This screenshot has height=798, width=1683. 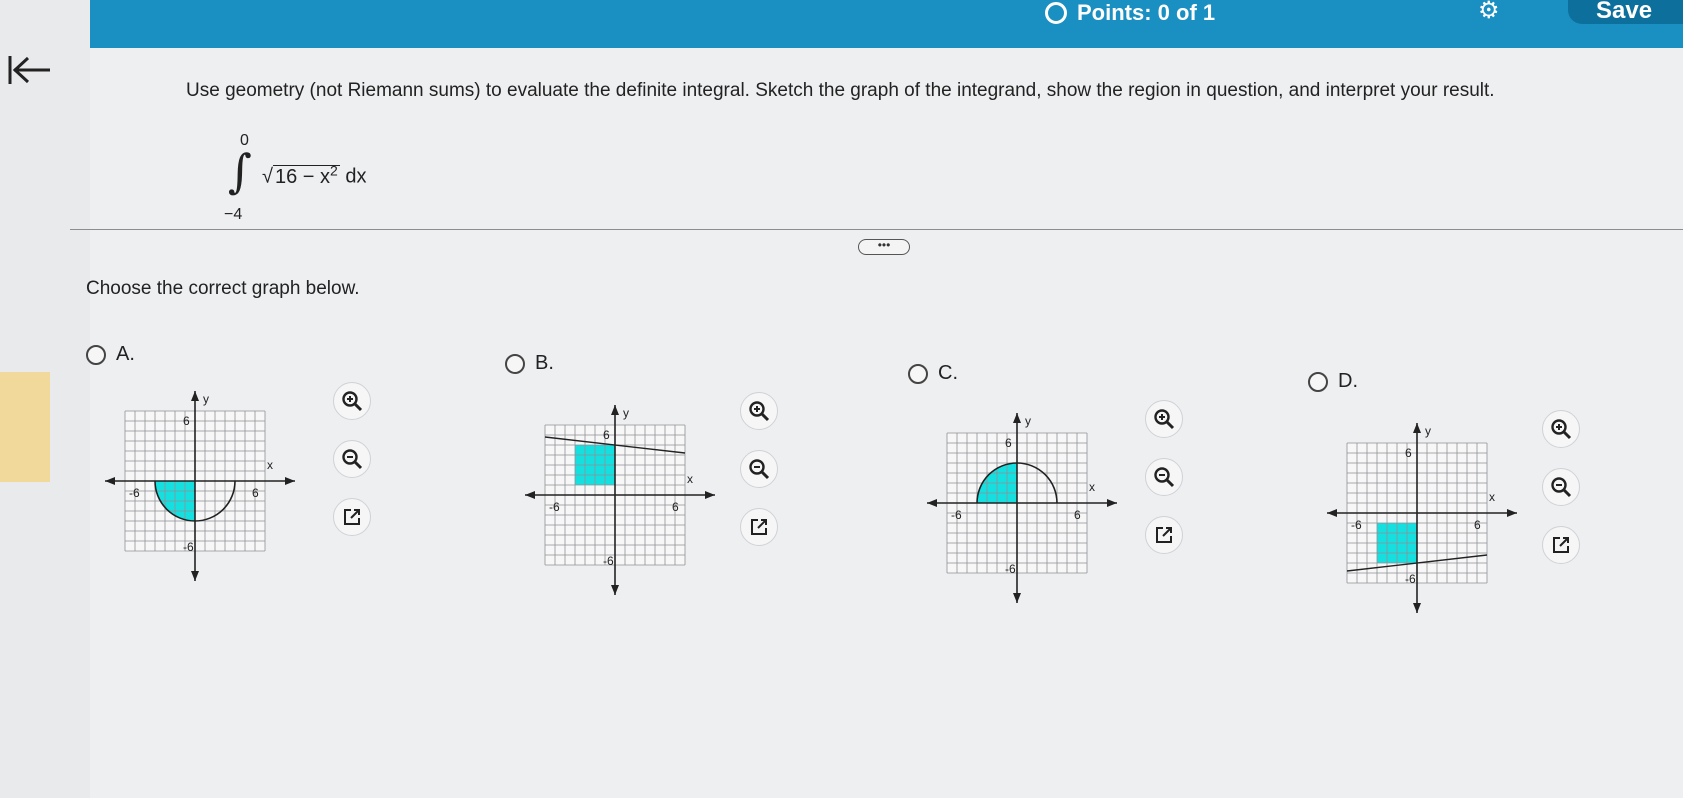 I want to click on save-button: Save, so click(x=1625, y=12).